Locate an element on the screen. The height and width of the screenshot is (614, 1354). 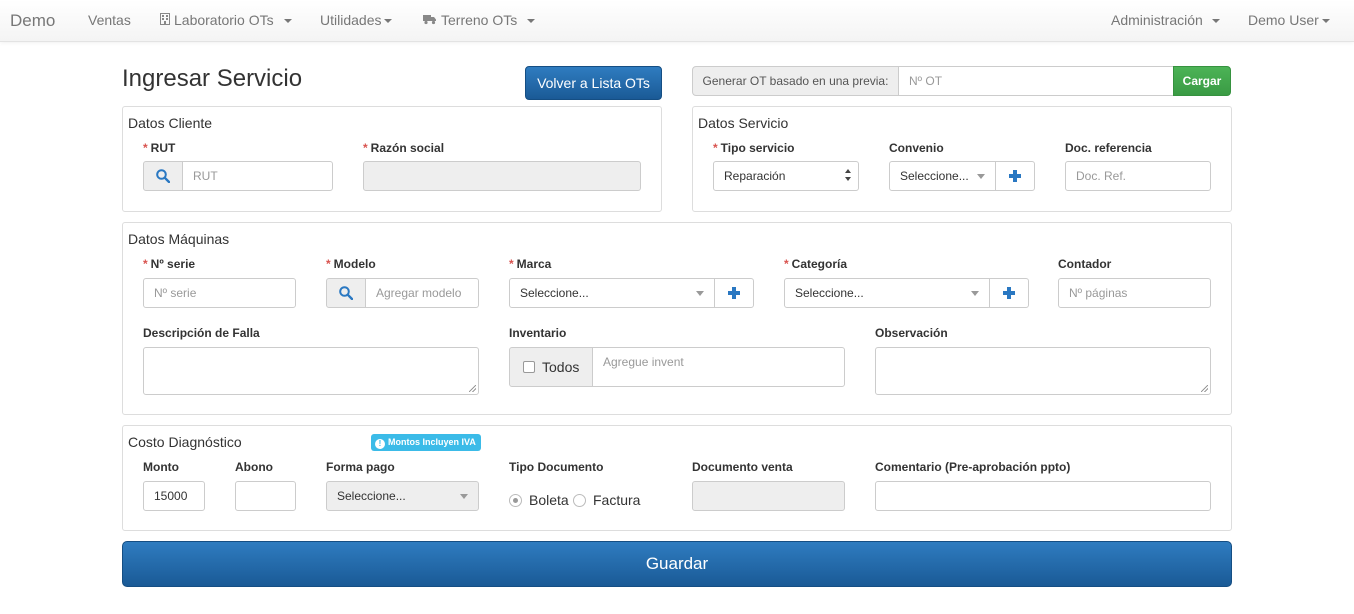
doc-referencia-label: Doc. referencia is located at coordinates (1108, 148).